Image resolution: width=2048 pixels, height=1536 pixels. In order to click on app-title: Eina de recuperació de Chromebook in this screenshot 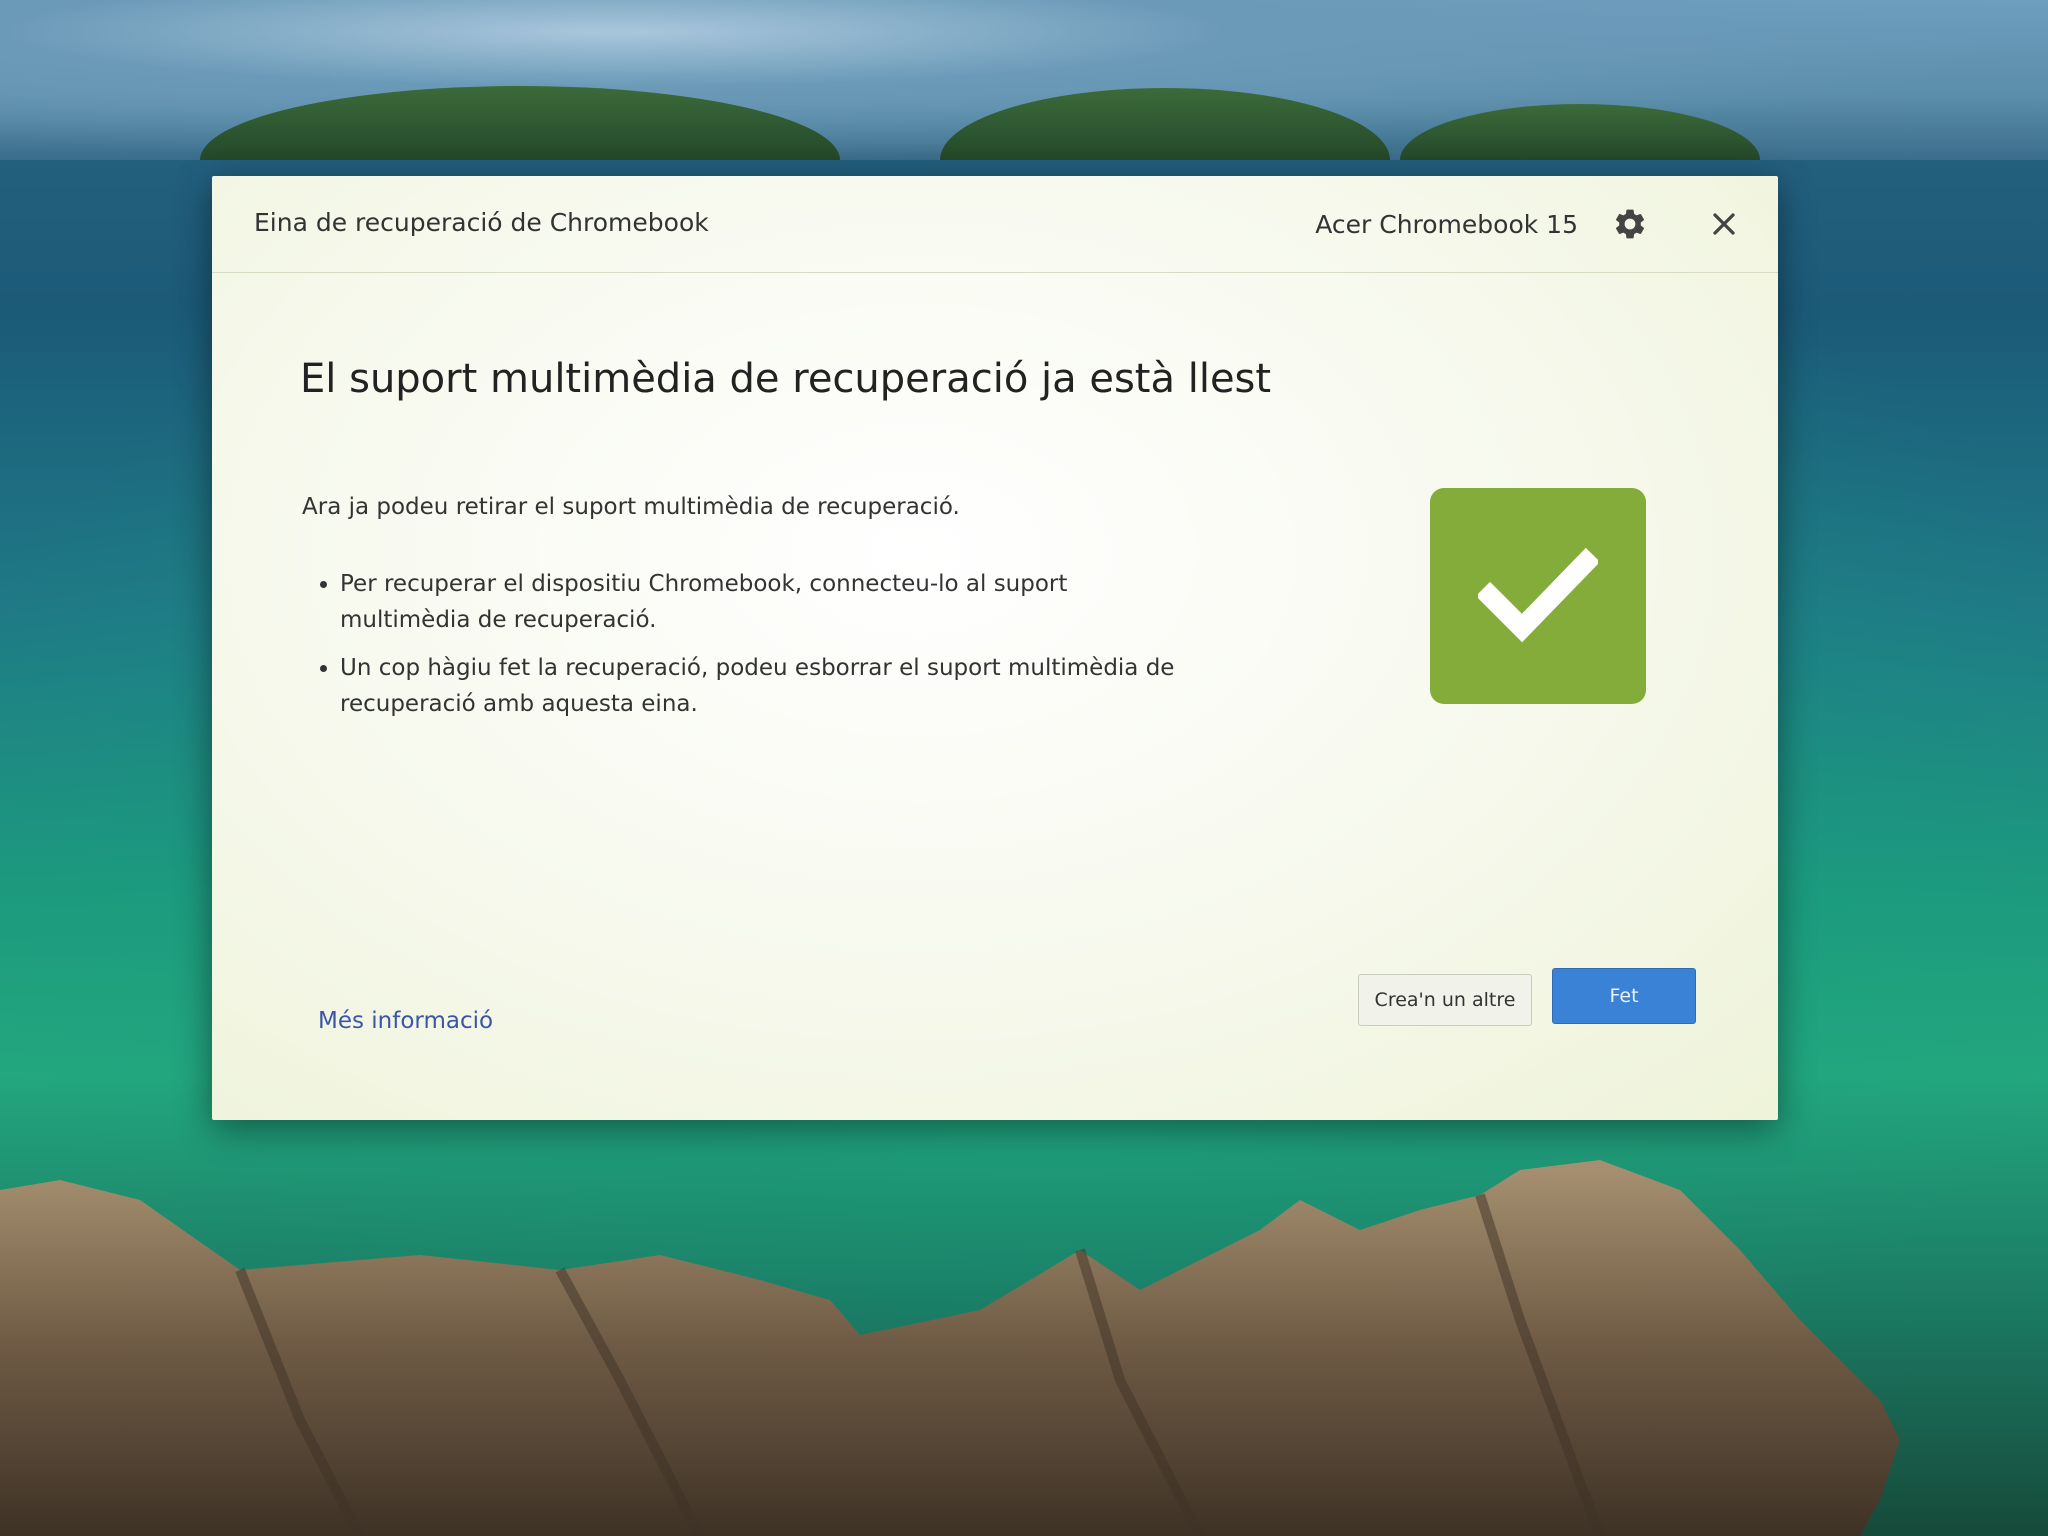, I will do `click(481, 222)`.